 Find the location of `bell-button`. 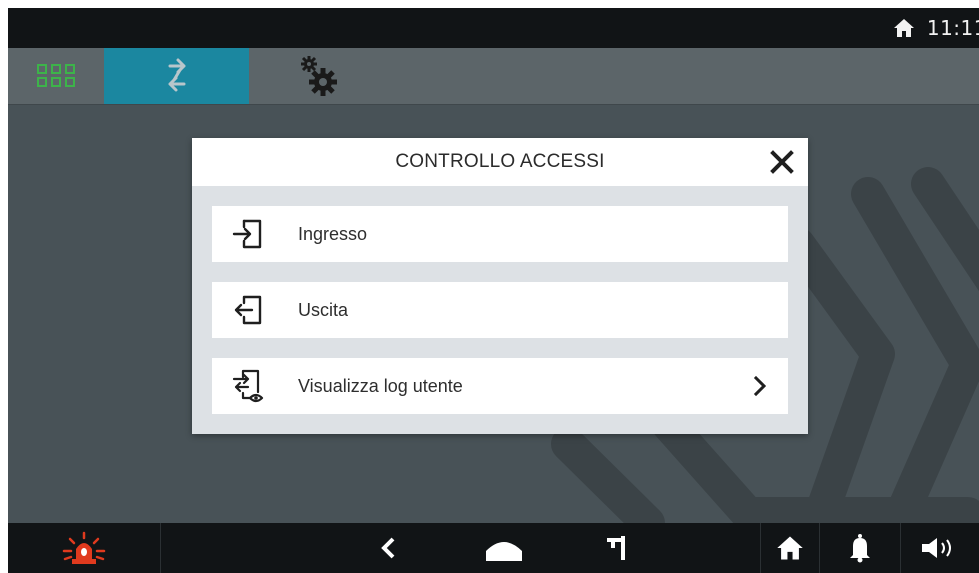

bell-button is located at coordinates (860, 548).